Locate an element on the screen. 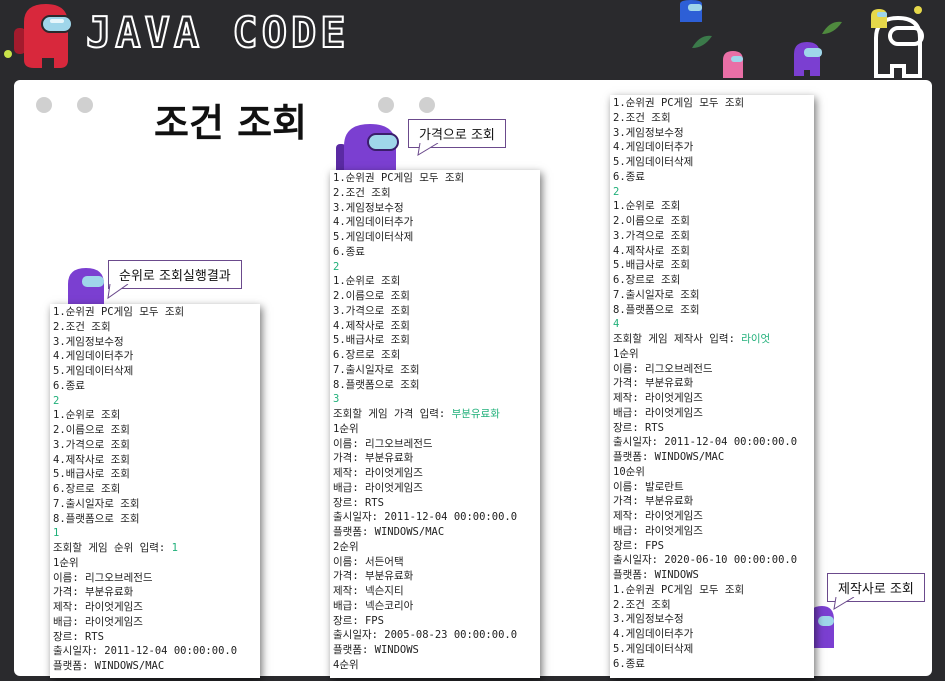 The width and height of the screenshot is (945, 681). console-line: 플랫폼: WINDOWS/MAC is located at coordinates (712, 457).